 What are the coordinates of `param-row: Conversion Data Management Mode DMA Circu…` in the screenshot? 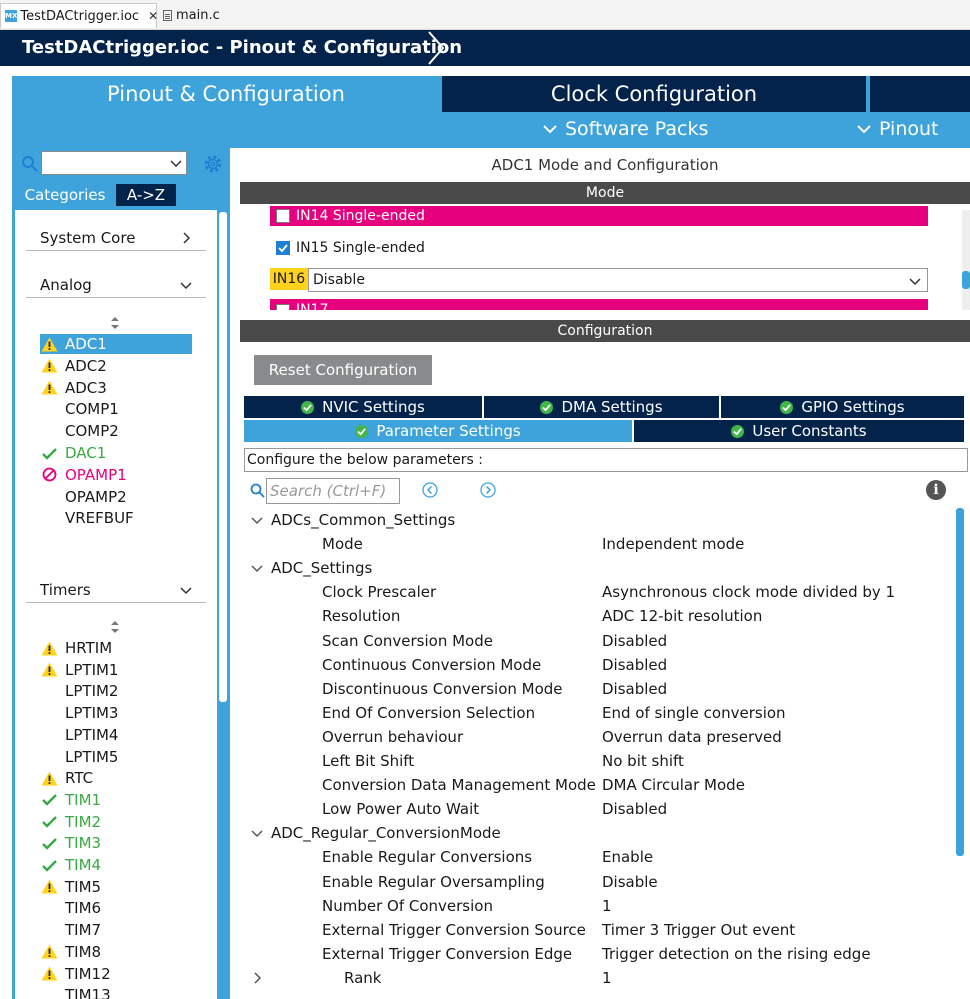 It's located at (597, 785).